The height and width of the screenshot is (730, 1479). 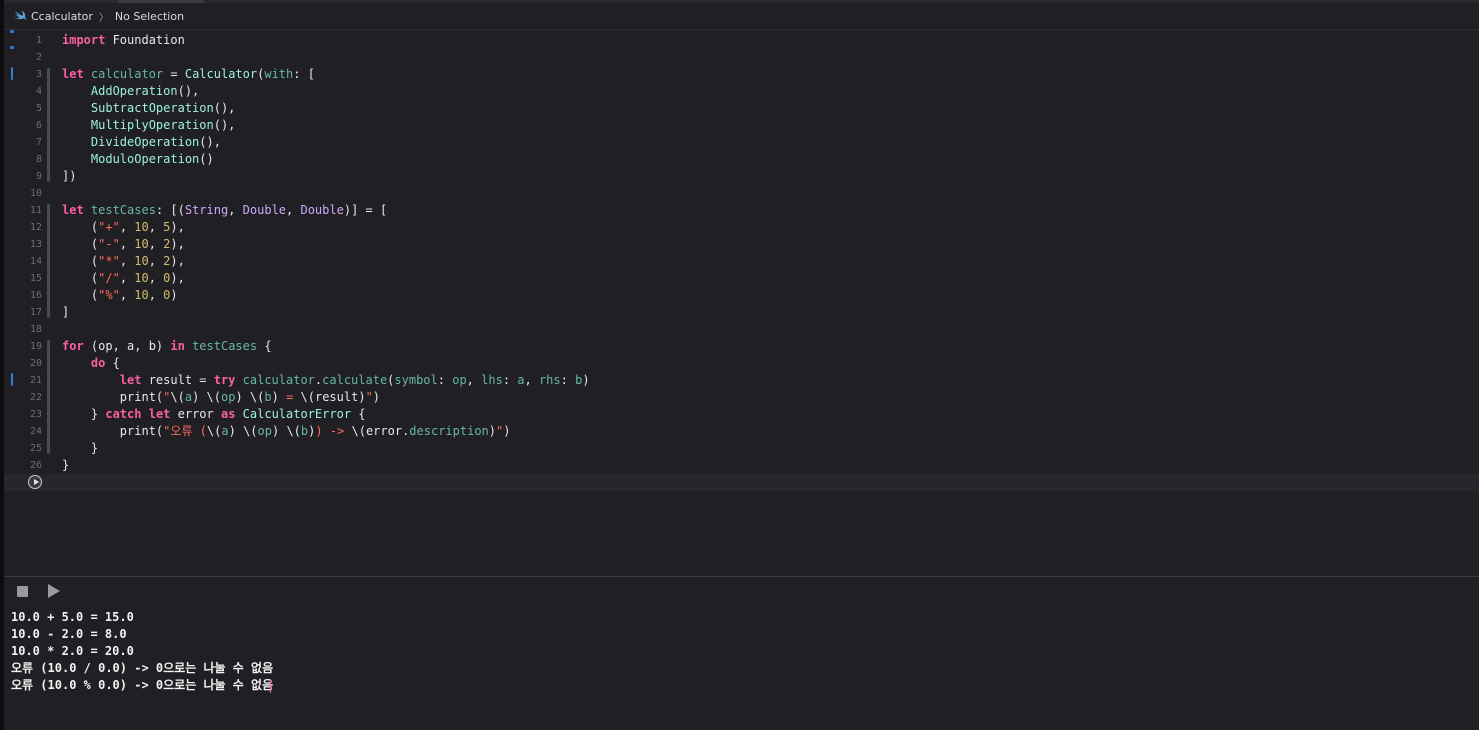 I want to click on code-text: ModuloOperation(), so click(x=138, y=159).